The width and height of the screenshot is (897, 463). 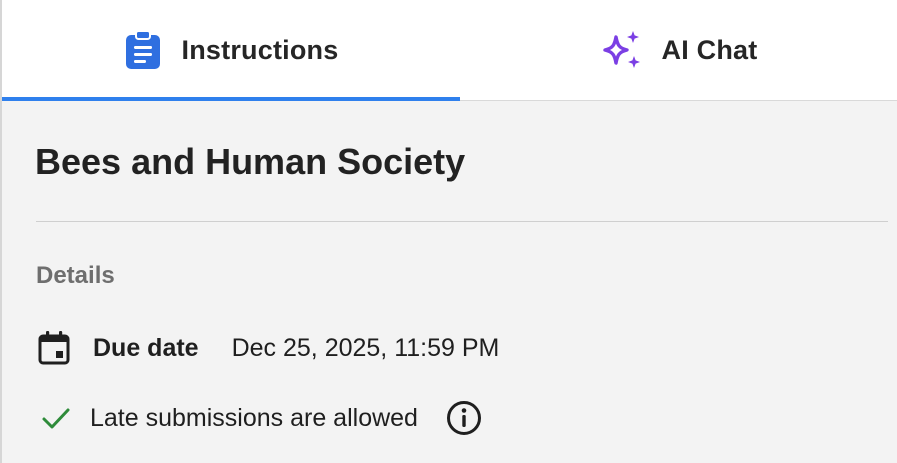 I want to click on section-divider, so click(x=462, y=221).